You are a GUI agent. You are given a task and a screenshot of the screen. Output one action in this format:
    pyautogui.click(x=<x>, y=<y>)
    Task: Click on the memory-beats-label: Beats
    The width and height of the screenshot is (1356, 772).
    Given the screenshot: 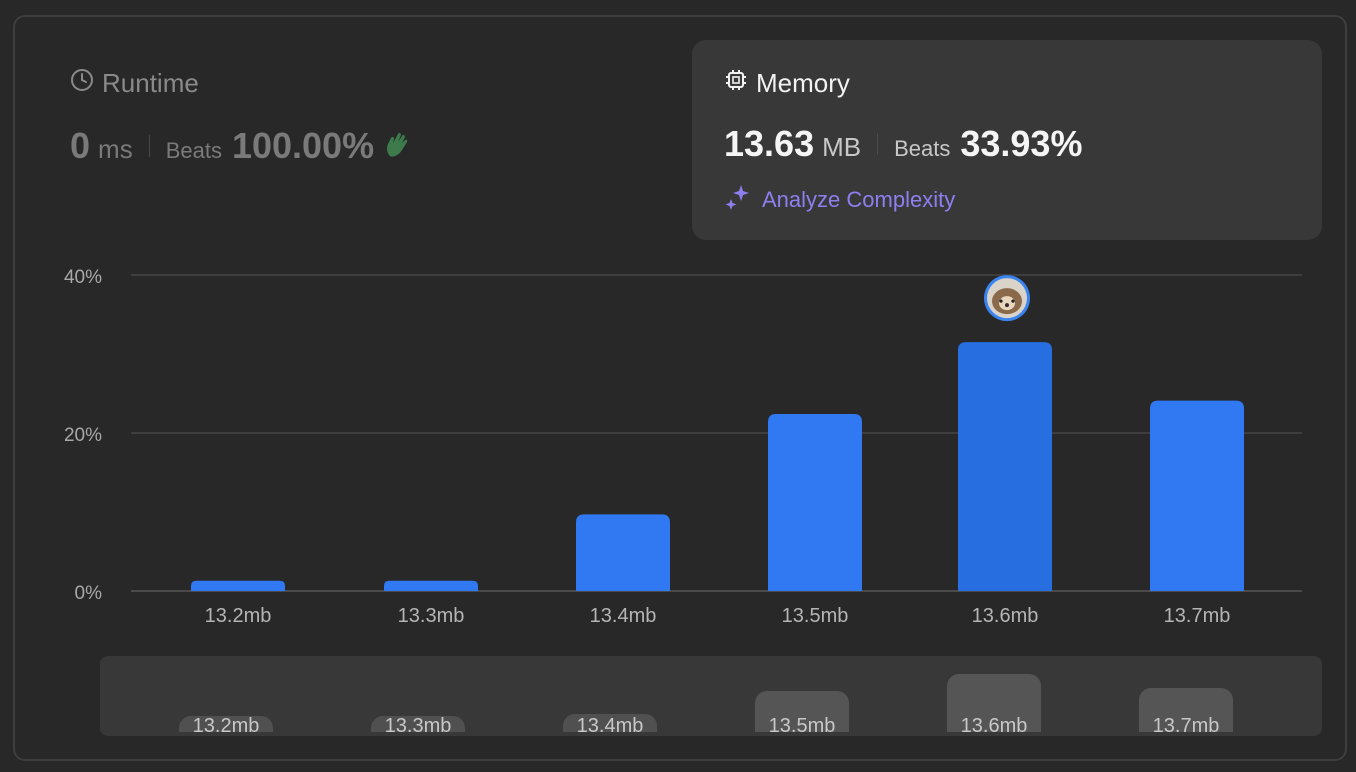 What is the action you would take?
    pyautogui.click(x=922, y=148)
    